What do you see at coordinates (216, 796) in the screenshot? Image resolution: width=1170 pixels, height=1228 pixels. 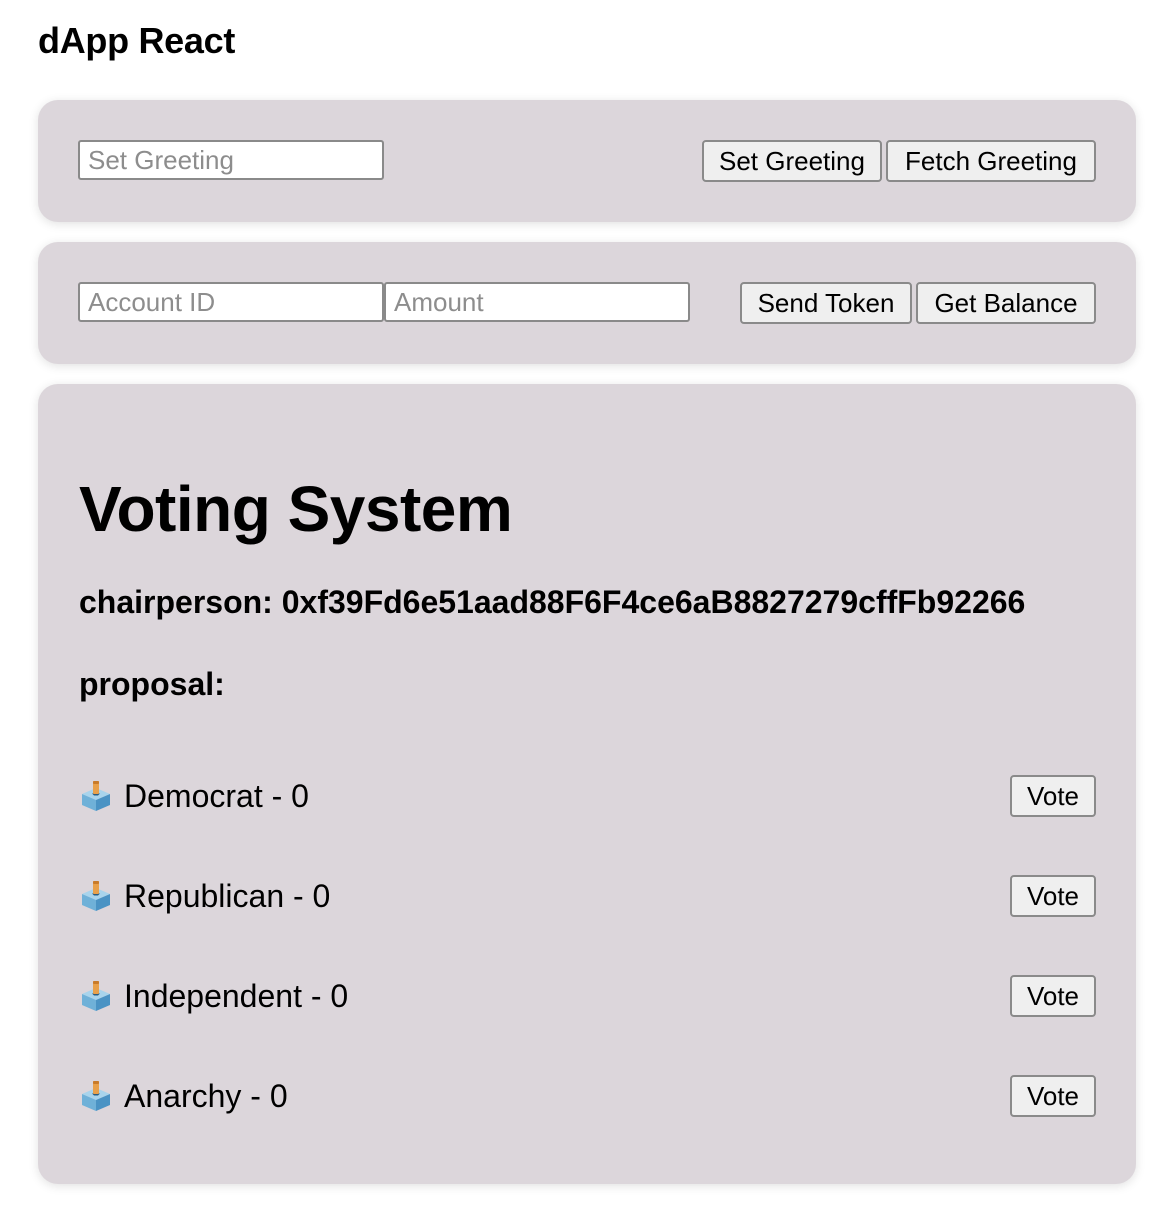 I see `proposal-text: Democrat - 0` at bounding box center [216, 796].